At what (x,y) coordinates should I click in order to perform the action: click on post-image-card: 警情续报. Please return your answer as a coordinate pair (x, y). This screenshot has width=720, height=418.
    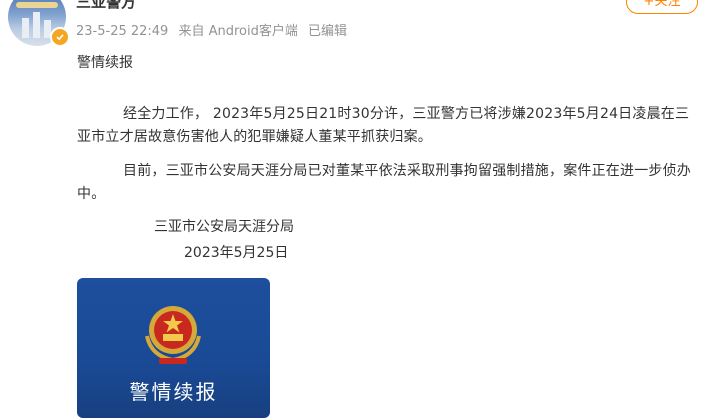
    Looking at the image, I should click on (173, 348).